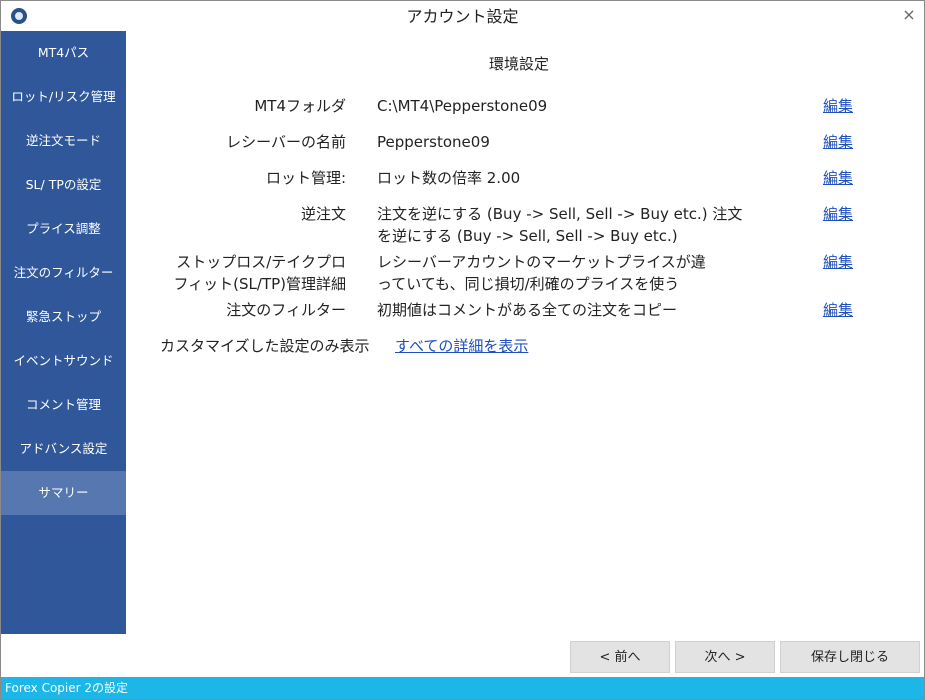 Image resolution: width=925 pixels, height=700 pixels. Describe the element at coordinates (528, 284) in the screenshot. I see `value-line: っていても、同じ損切/利確のプライスを使う` at that location.